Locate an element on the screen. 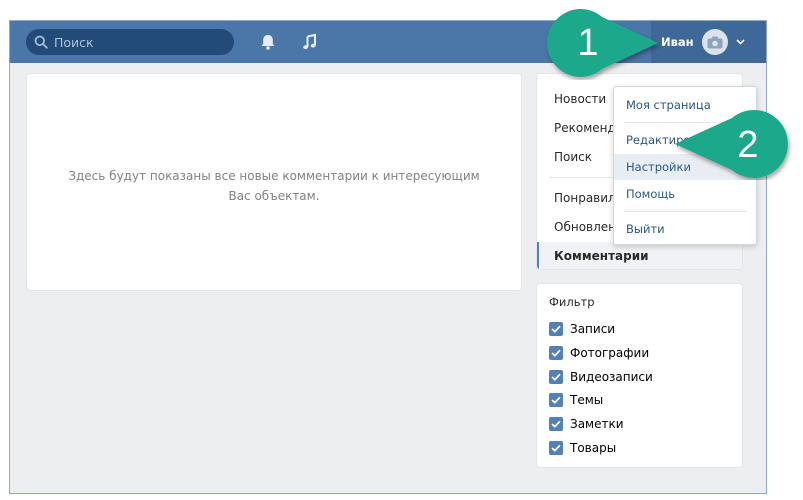 Image resolution: width=803 pixels, height=500 pixels. nav-item-comments: Комментарии is located at coordinates (639, 255).